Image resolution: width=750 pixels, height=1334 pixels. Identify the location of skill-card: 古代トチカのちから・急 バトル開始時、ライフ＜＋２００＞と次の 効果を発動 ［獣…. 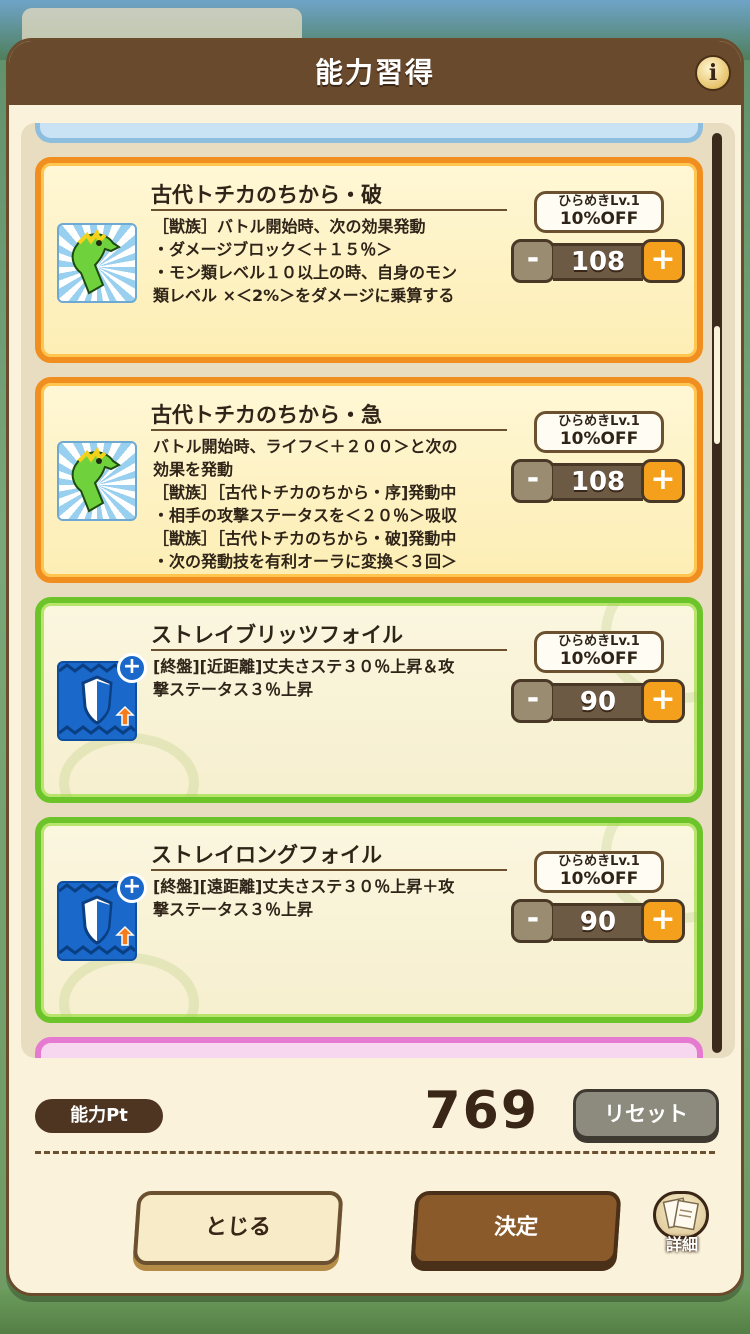
(369, 480).